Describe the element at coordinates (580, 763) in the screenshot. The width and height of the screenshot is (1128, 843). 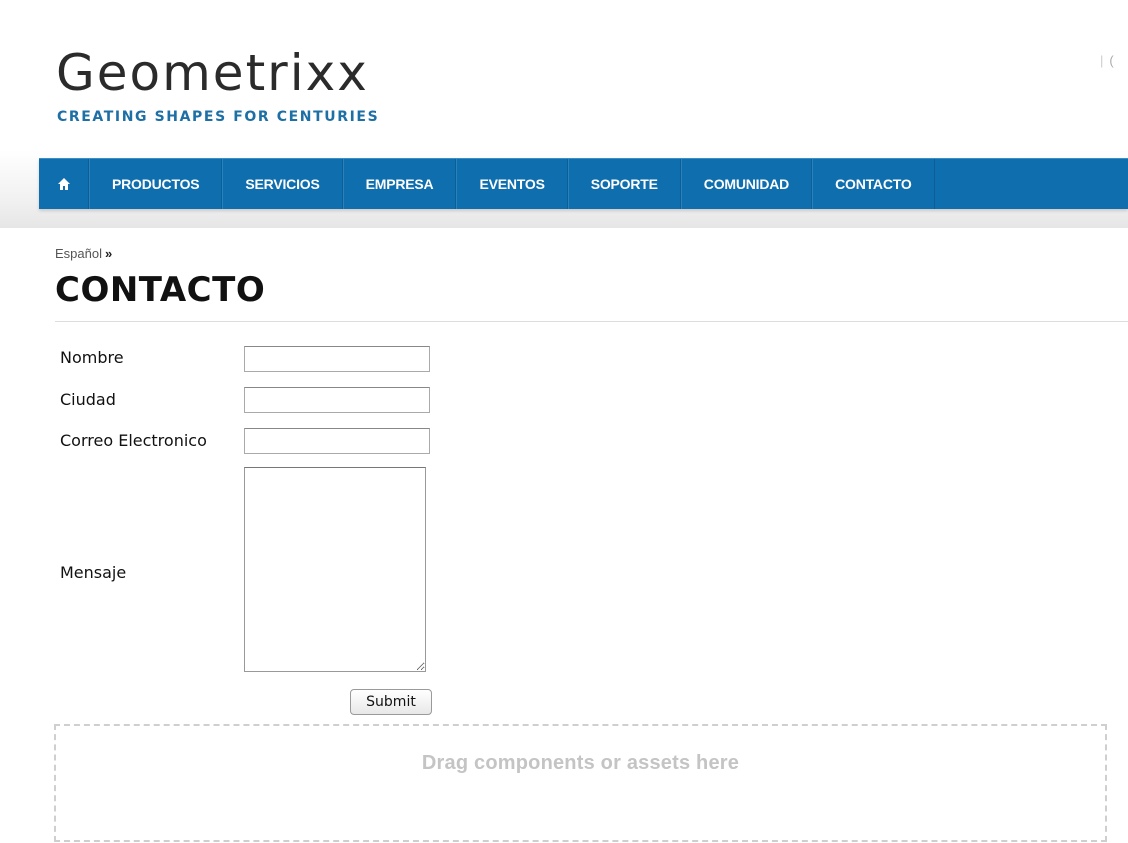
I see `drop-zone-label: Drag components or assets here` at that location.